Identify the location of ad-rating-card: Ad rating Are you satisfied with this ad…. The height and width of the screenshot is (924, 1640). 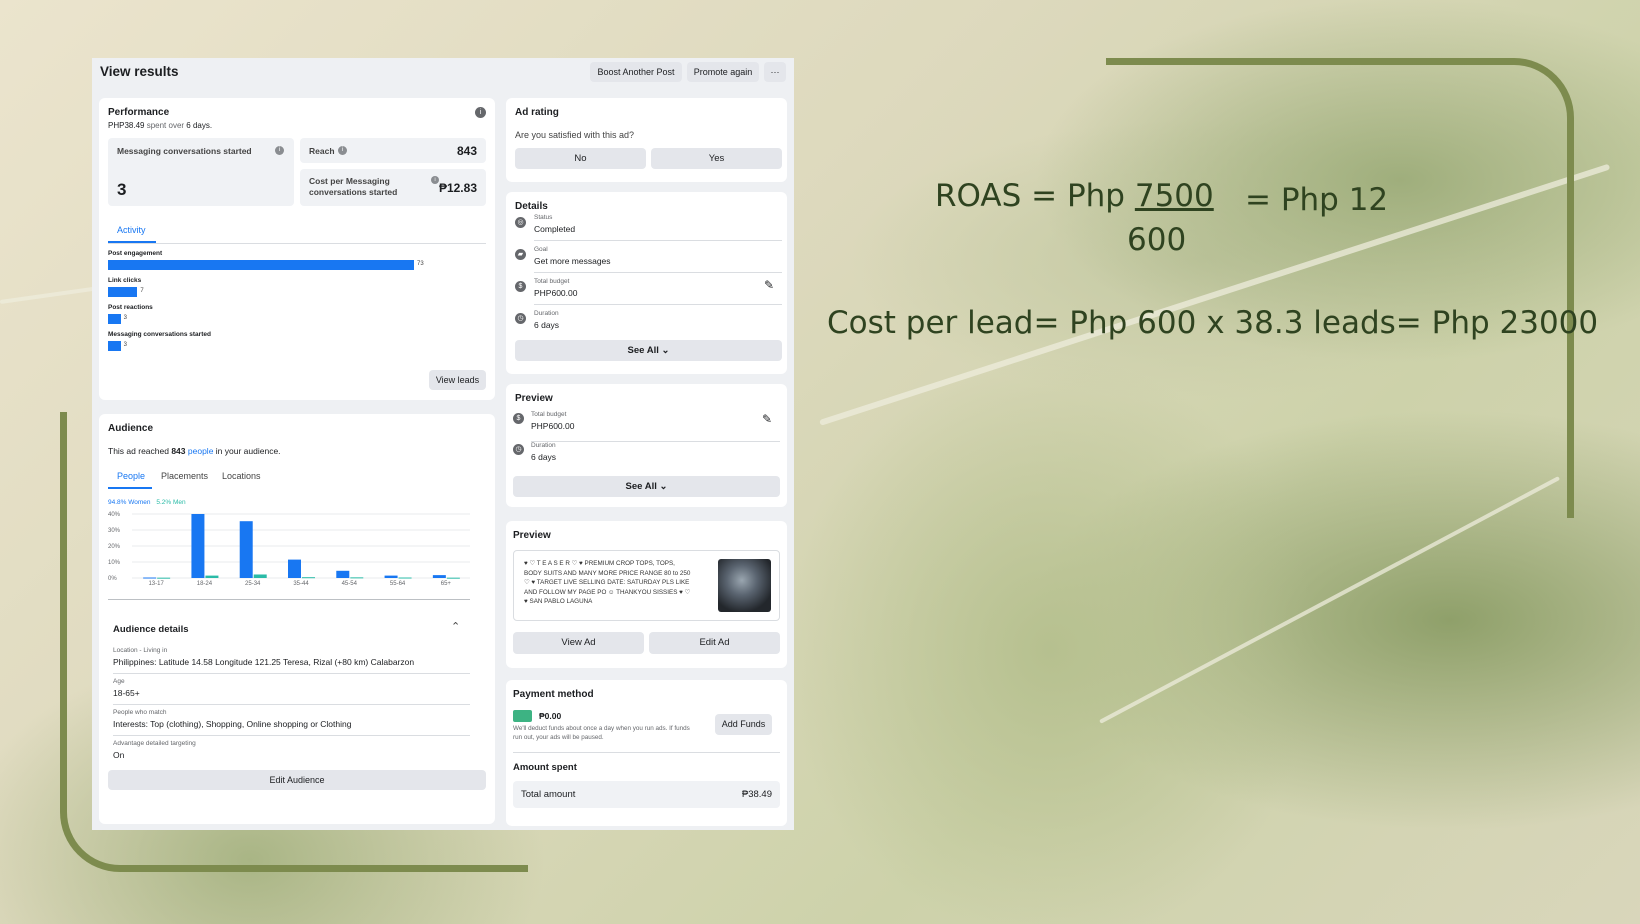
(646, 140).